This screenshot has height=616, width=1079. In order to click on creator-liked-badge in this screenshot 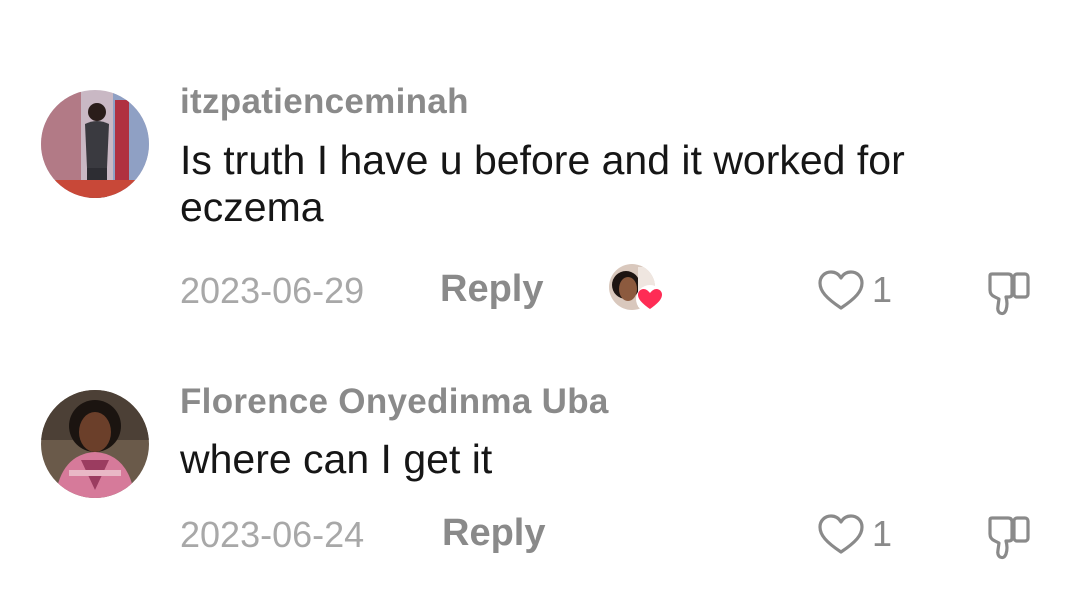, I will do `click(636, 289)`.